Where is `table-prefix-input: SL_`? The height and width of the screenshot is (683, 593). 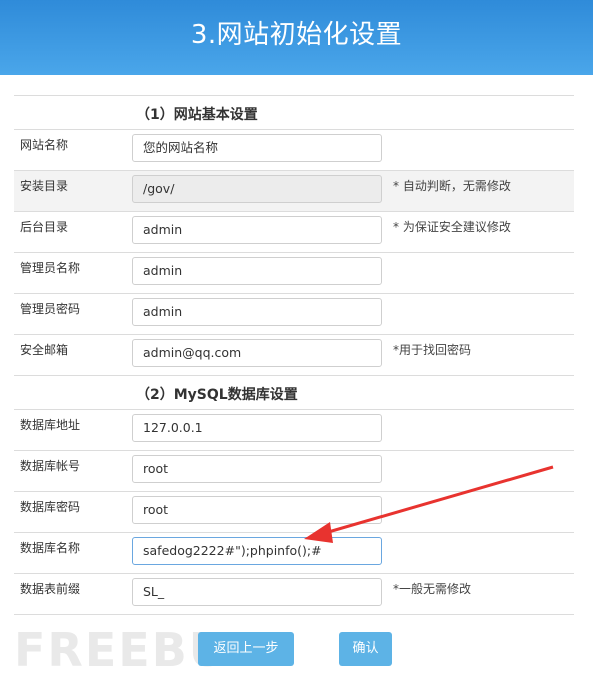
table-prefix-input: SL_ is located at coordinates (257, 592).